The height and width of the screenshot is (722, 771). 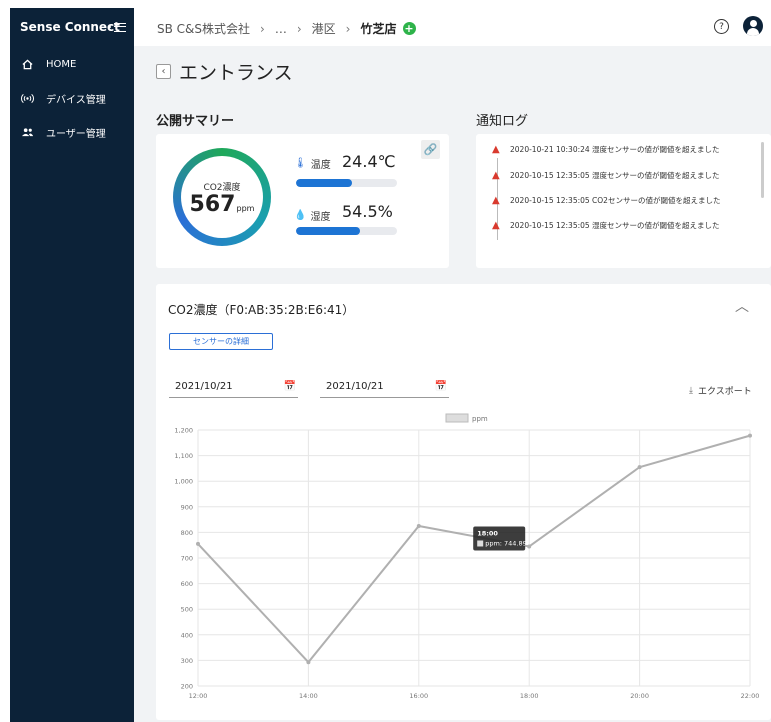 What do you see at coordinates (742, 306) in the screenshot?
I see `chevron-up-icon: ︿` at bounding box center [742, 306].